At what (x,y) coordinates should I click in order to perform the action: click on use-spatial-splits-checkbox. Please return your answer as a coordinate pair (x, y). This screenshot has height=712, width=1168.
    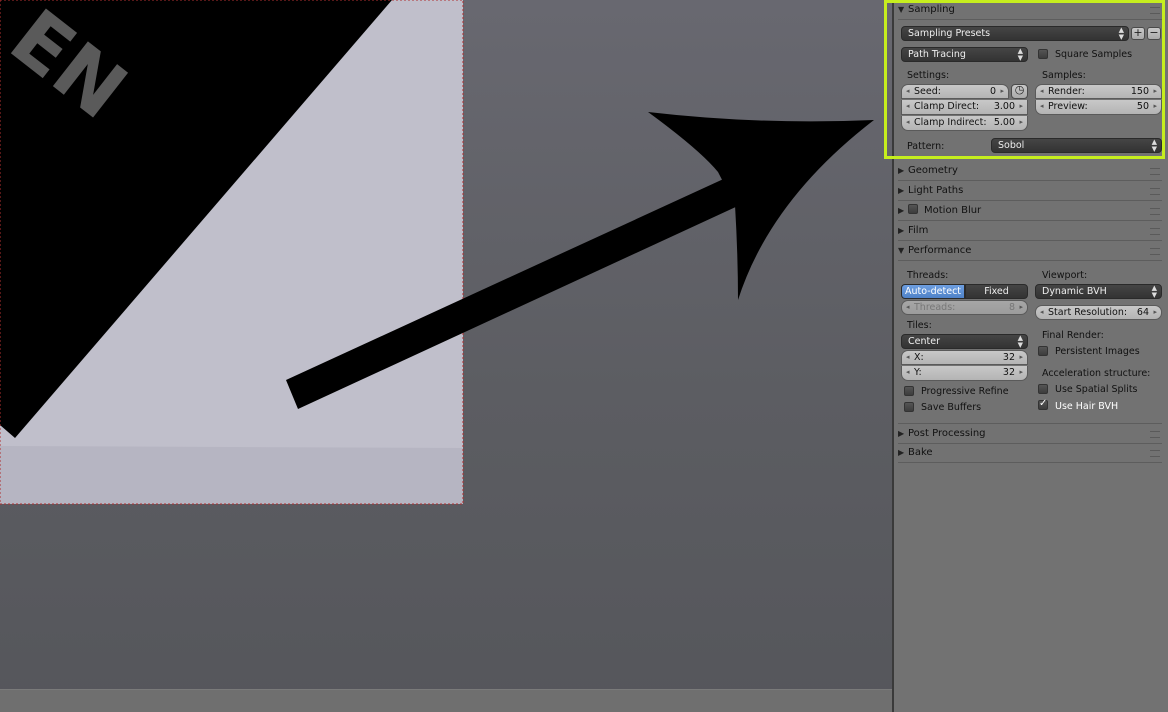
    Looking at the image, I should click on (1043, 389).